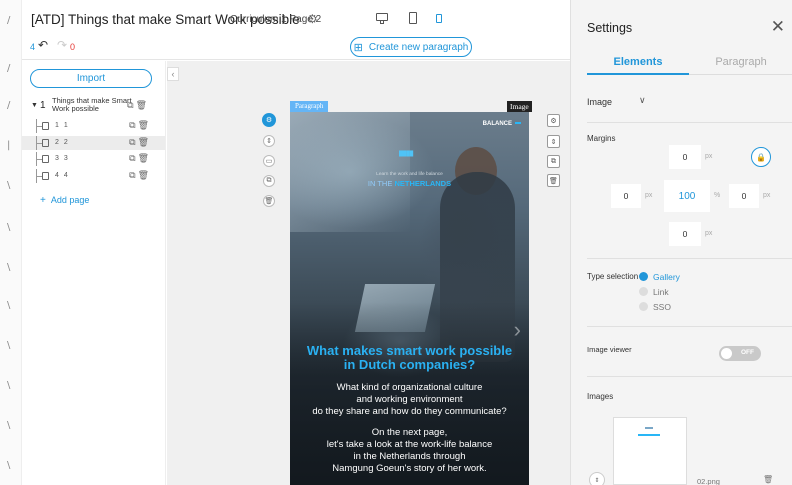  Describe the element at coordinates (685, 157) in the screenshot. I see `margin-top-input: 0` at that location.